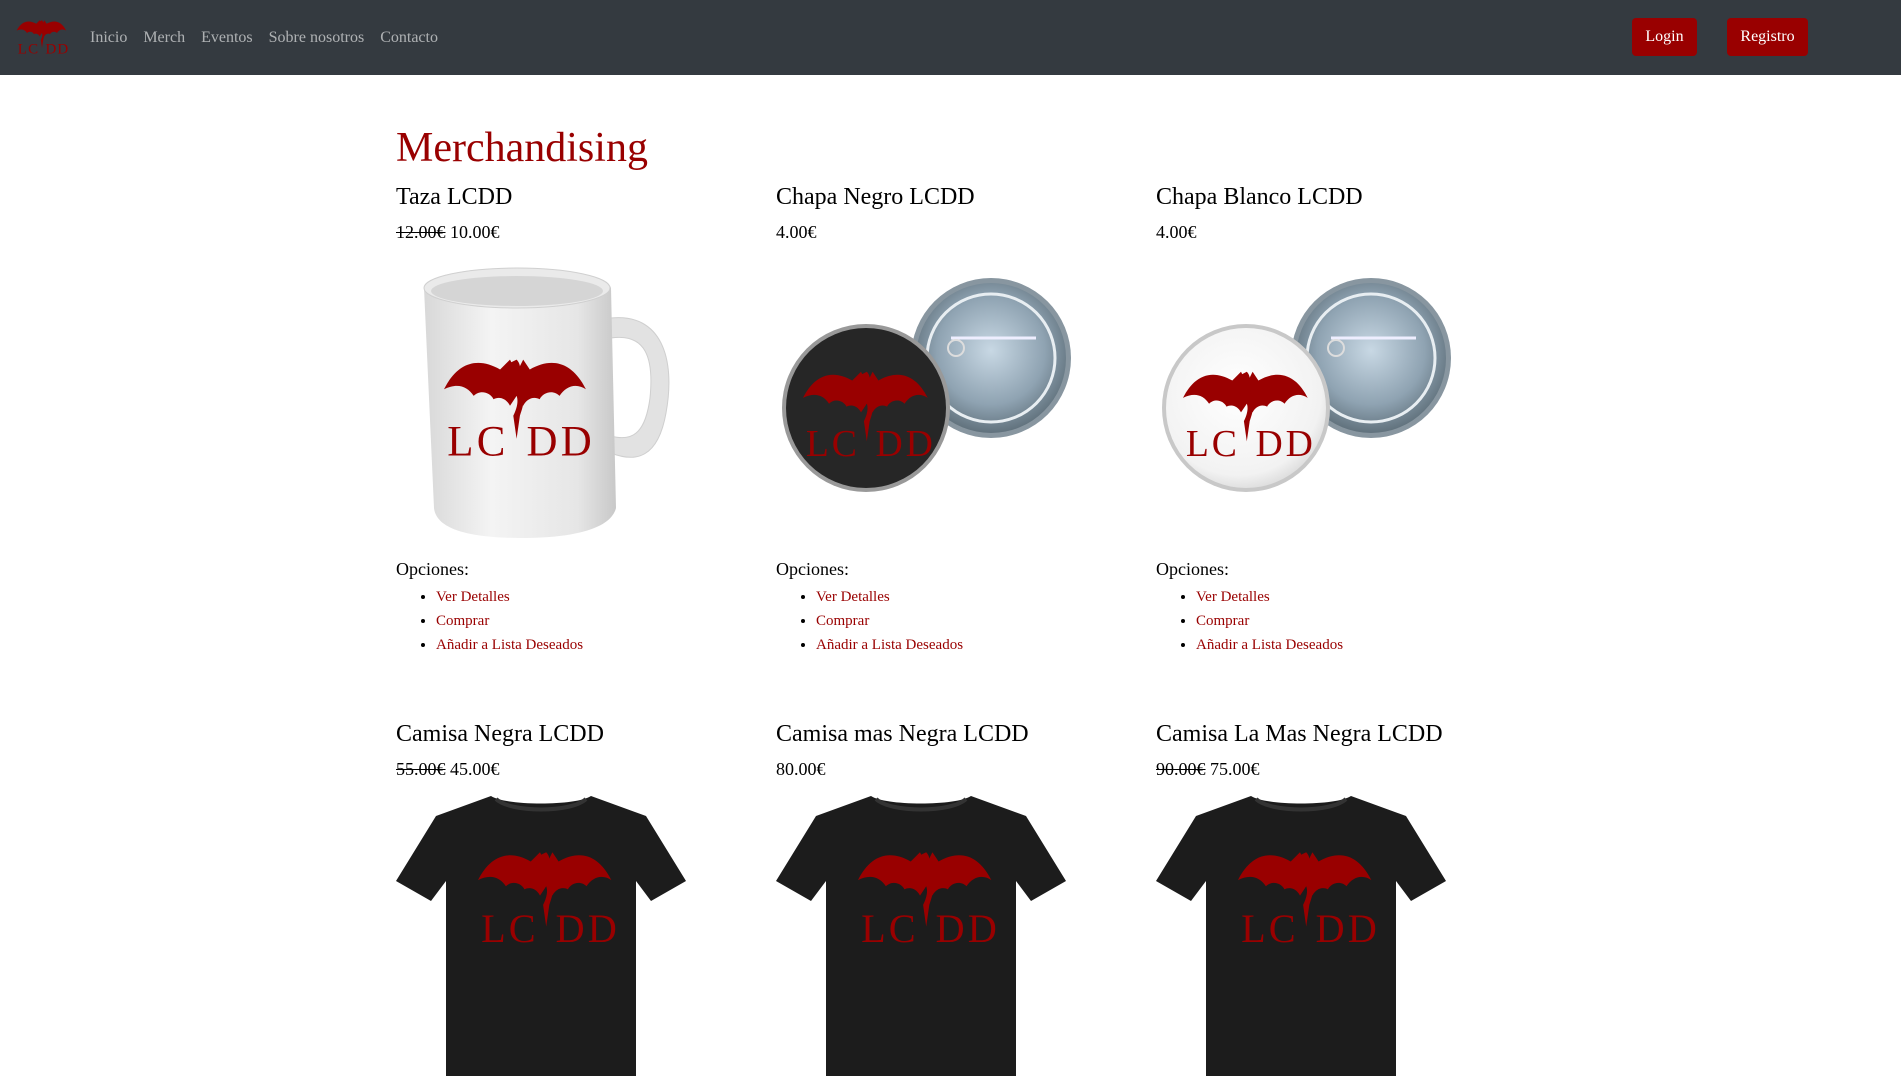  Describe the element at coordinates (164, 38) in the screenshot. I see `nav-link-merch: Merch` at that location.